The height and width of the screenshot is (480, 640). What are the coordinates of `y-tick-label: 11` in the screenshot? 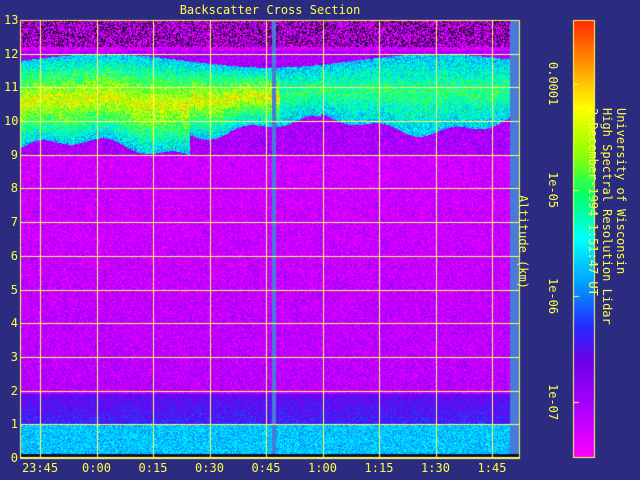 It's located at (11, 87).